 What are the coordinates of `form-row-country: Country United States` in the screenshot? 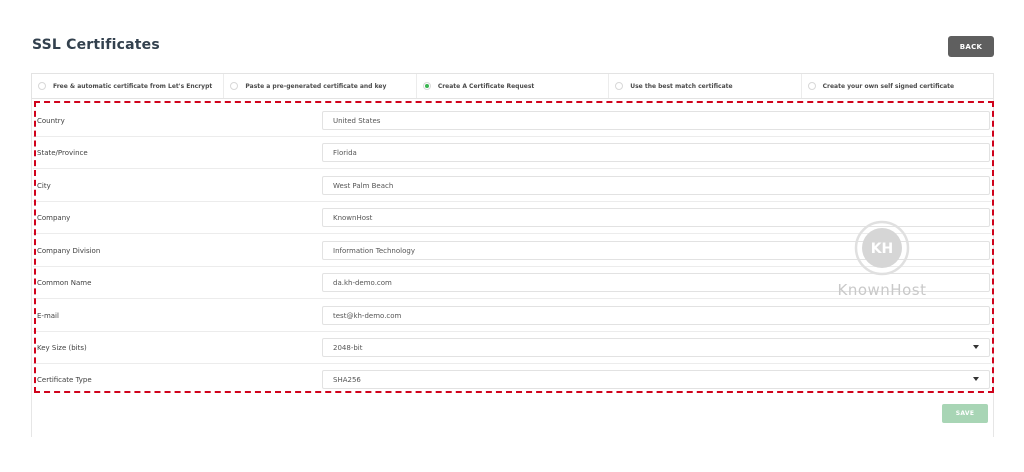 It's located at (512, 121).